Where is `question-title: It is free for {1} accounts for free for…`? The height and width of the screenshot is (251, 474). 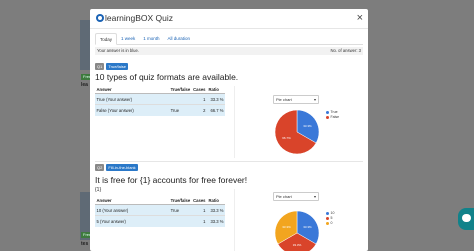
question-title: It is free for {1} accounts for free for… is located at coordinates (171, 180).